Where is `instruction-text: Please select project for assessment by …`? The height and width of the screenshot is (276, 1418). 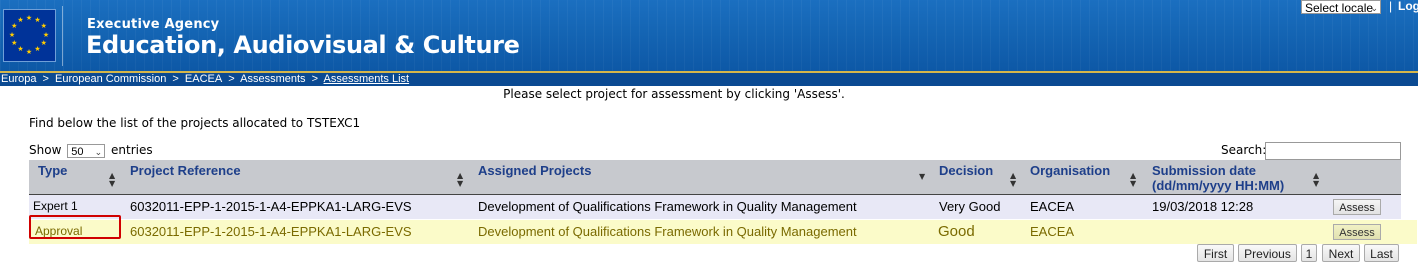
instruction-text: Please select project for assessment by … is located at coordinates (674, 94).